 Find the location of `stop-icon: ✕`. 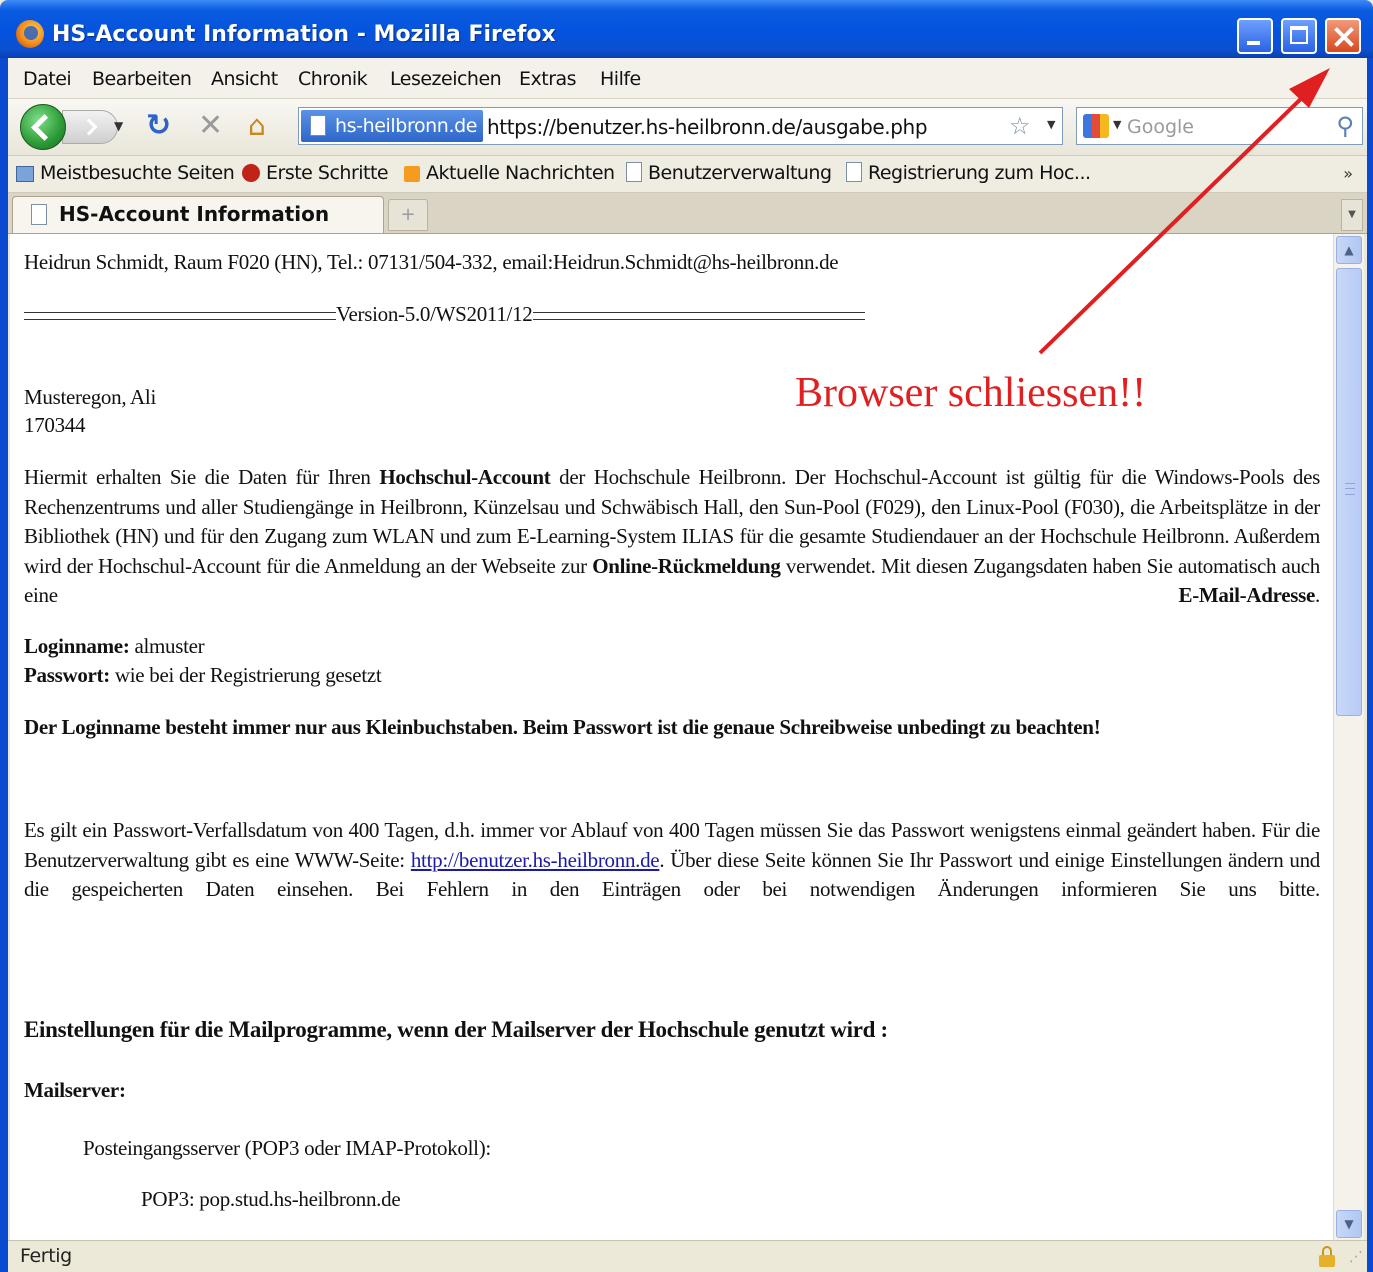

stop-icon: ✕ is located at coordinates (210, 126).